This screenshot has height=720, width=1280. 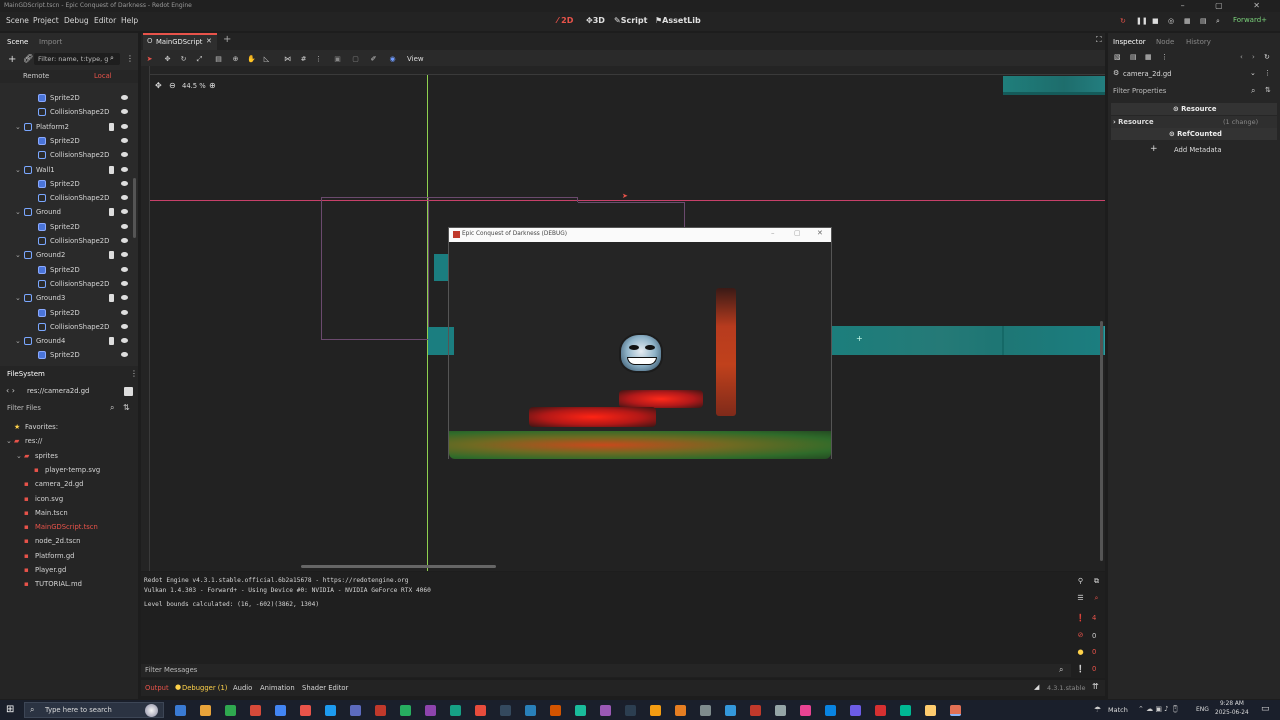 What do you see at coordinates (1133, 57) in the screenshot?
I see `load-resource-icon: ▤` at bounding box center [1133, 57].